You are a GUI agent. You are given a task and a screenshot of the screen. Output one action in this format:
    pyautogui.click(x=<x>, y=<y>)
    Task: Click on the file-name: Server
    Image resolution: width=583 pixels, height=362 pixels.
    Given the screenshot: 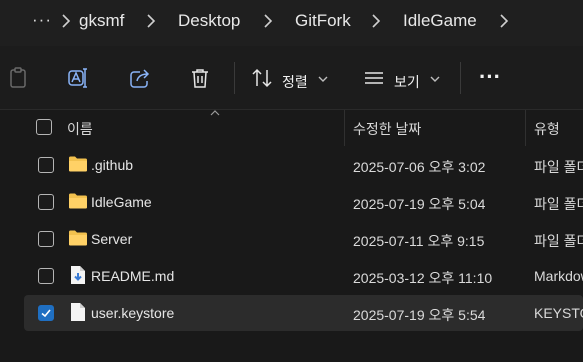 What is the action you would take?
    pyautogui.click(x=112, y=239)
    